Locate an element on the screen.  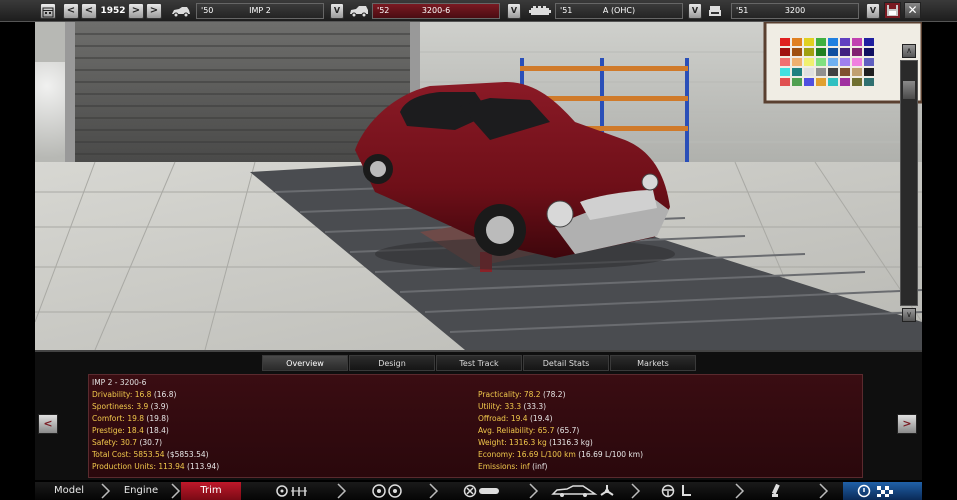
stat-offroad: Offroad: 19.4 (19.4) is located at coordinates (515, 418).